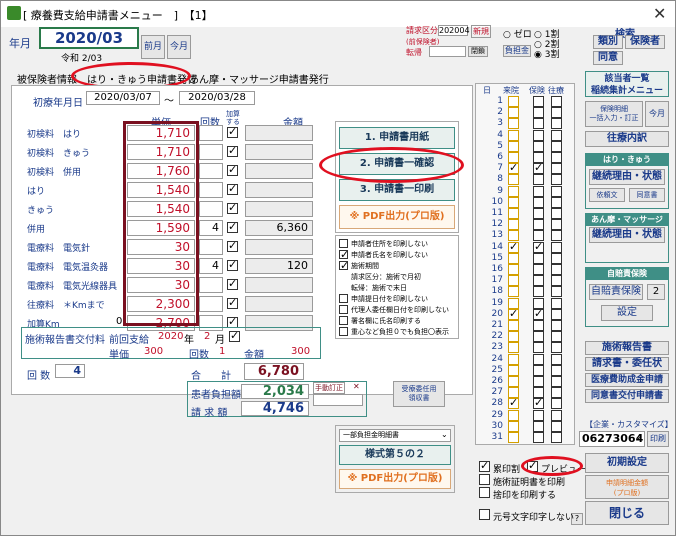  Describe the element at coordinates (70, 371) in the screenshot. I see `count-field: 4` at that location.